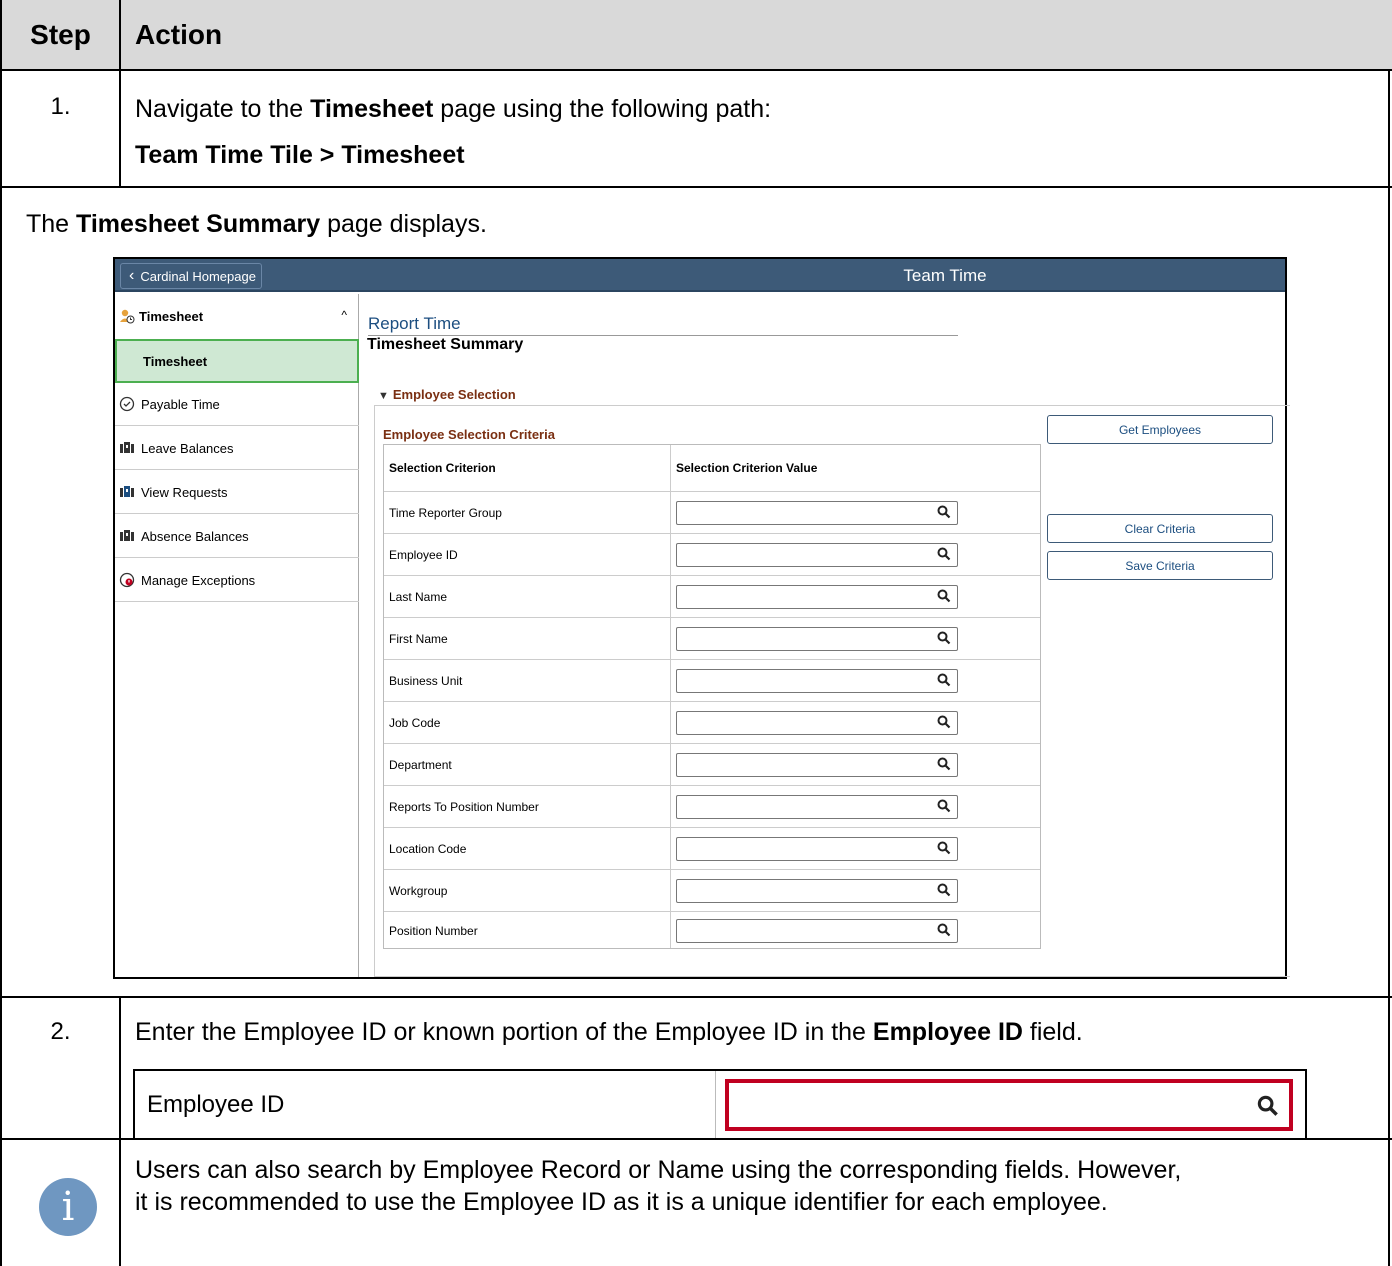 This screenshot has width=1392, height=1266. What do you see at coordinates (237, 536) in the screenshot?
I see `sidebar-item-absence-balances: Absence Balances` at bounding box center [237, 536].